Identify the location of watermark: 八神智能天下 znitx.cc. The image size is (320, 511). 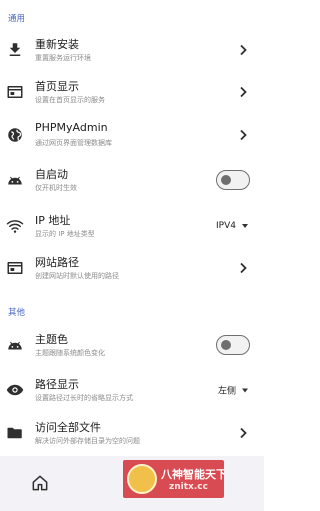
(173, 479).